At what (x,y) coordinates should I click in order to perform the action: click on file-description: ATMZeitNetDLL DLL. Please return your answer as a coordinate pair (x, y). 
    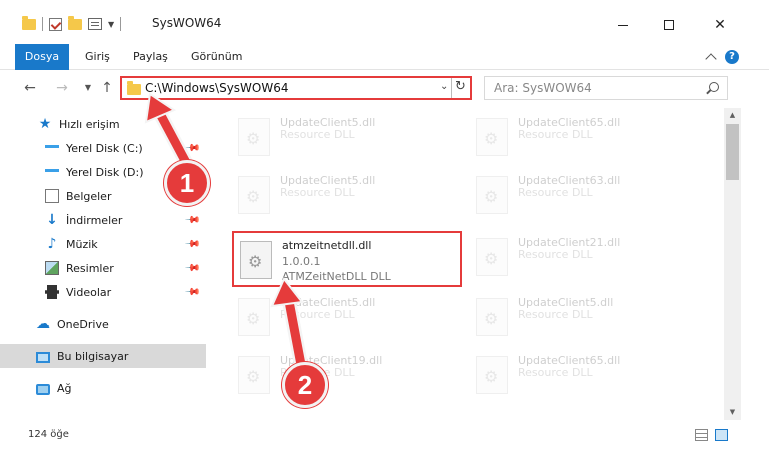
    Looking at the image, I should click on (336, 276).